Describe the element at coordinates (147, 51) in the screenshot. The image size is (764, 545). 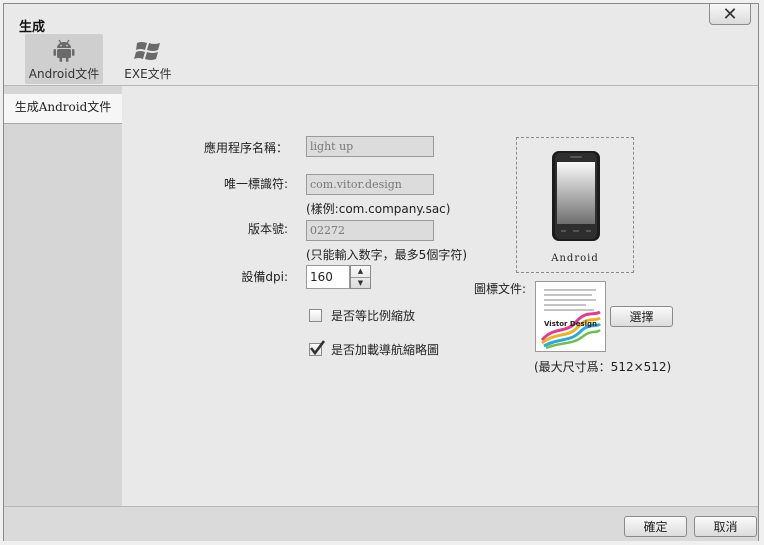
I see `windows-icon` at that location.